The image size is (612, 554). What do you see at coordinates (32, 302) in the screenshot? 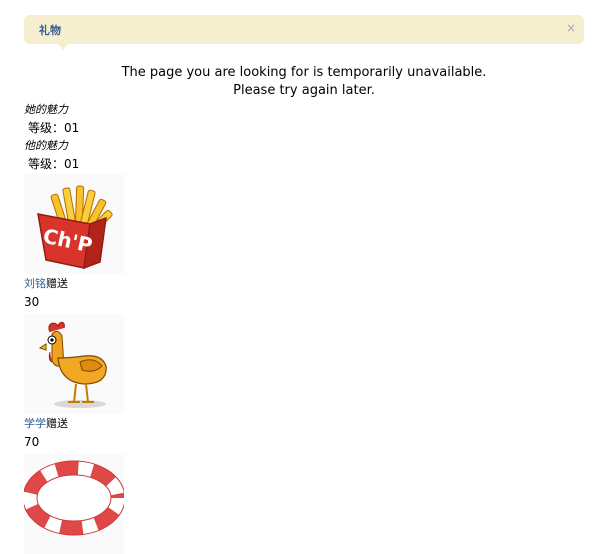
I see `gift-count-1: 30` at bounding box center [32, 302].